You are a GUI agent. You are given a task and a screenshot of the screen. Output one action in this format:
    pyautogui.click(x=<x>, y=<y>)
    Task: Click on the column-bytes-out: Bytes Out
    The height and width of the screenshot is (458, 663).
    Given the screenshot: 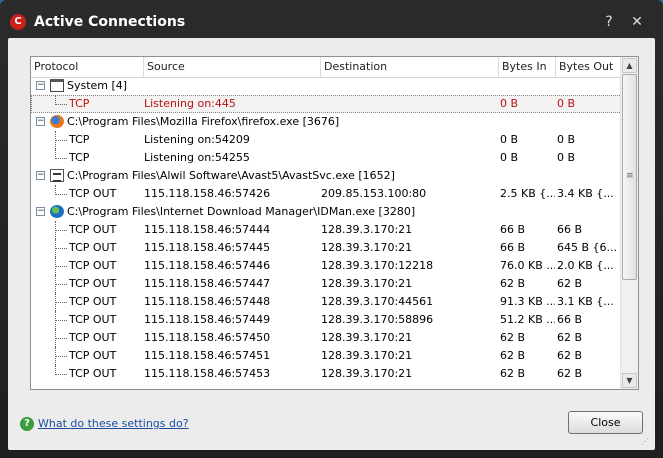 What is the action you would take?
    pyautogui.click(x=589, y=67)
    